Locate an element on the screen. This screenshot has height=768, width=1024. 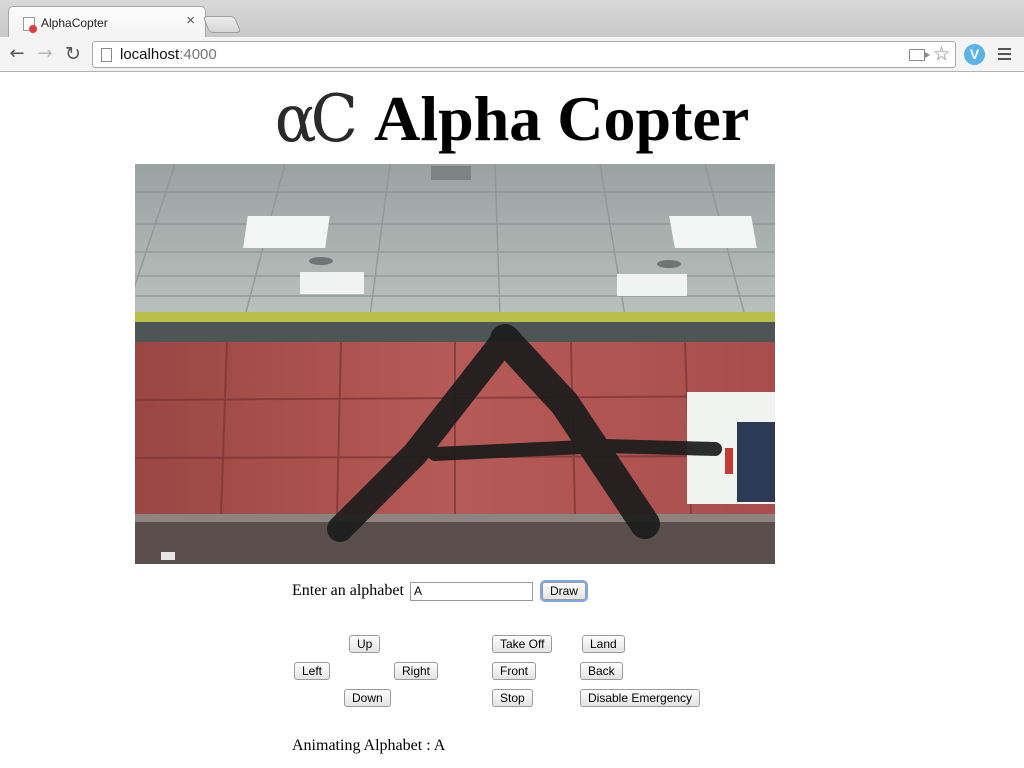
bookmark-star-icon: ☆ is located at coordinates (941, 54).